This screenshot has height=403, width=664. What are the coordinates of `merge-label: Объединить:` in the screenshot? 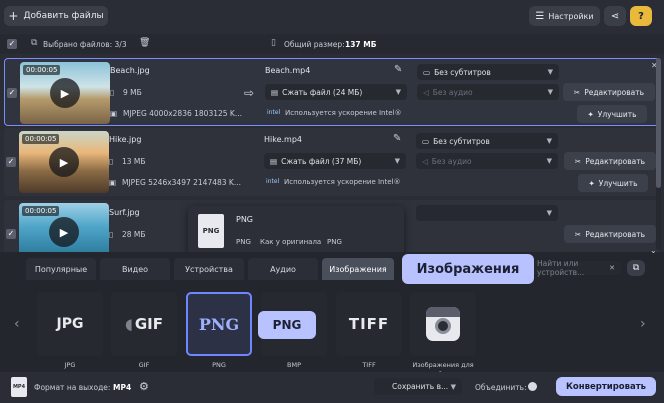 It's located at (501, 387).